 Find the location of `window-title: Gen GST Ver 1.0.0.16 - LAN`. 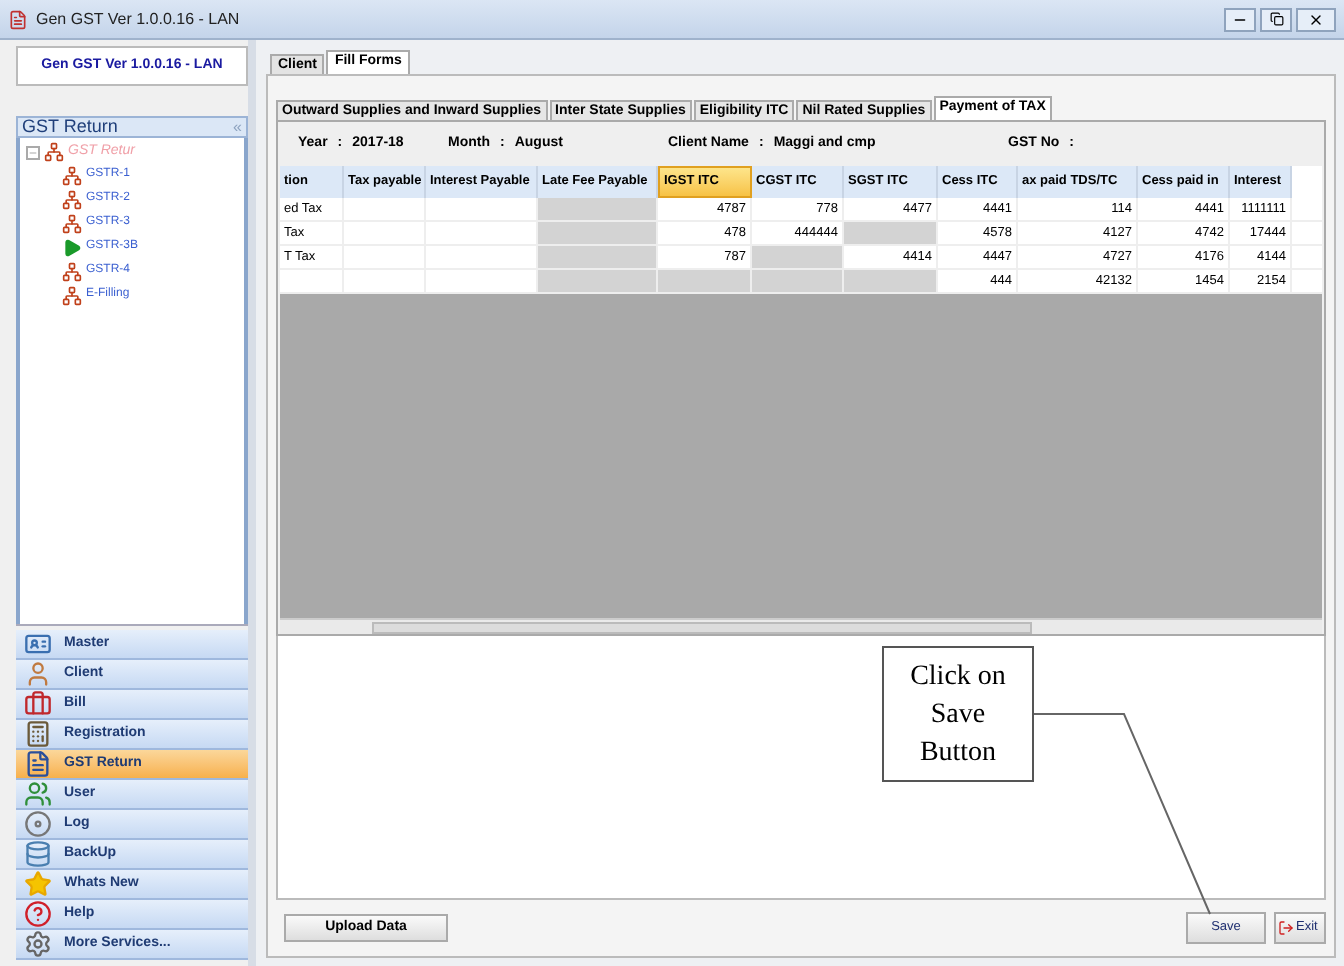

window-title: Gen GST Ver 1.0.0.16 - LAN is located at coordinates (138, 19).